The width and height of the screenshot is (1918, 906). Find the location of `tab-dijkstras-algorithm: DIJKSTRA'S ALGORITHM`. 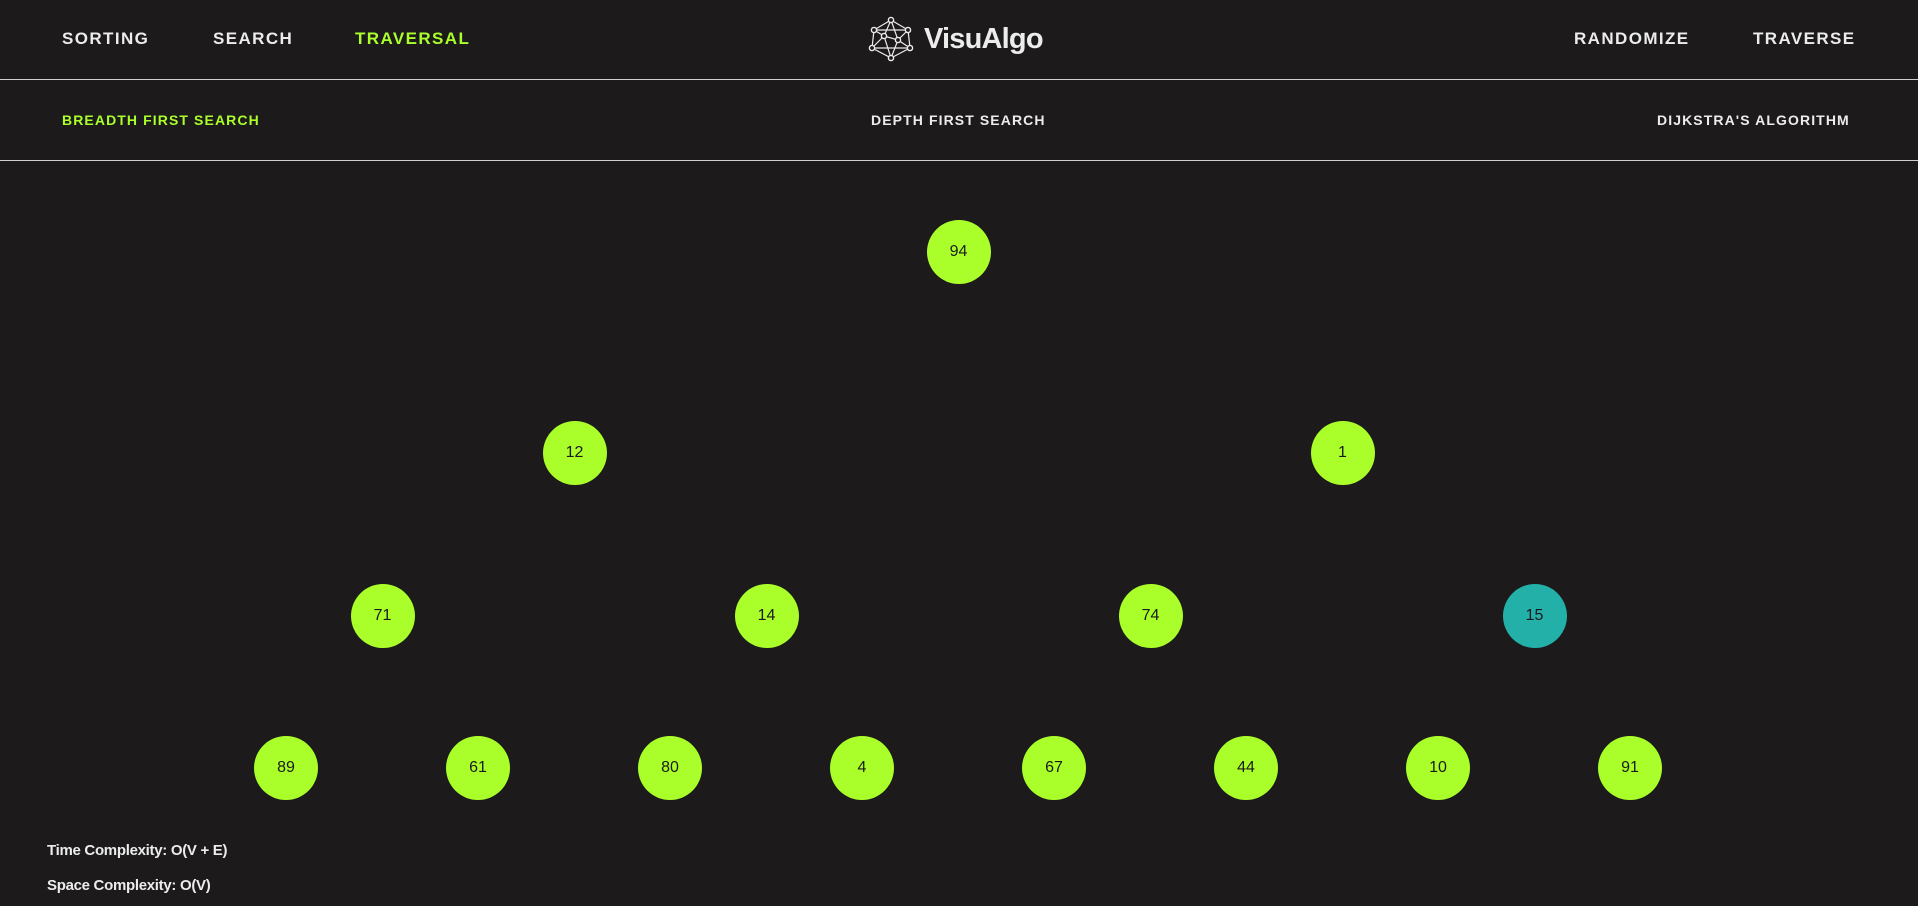

tab-dijkstras-algorithm: DIJKSTRA'S ALGORITHM is located at coordinates (1753, 120).